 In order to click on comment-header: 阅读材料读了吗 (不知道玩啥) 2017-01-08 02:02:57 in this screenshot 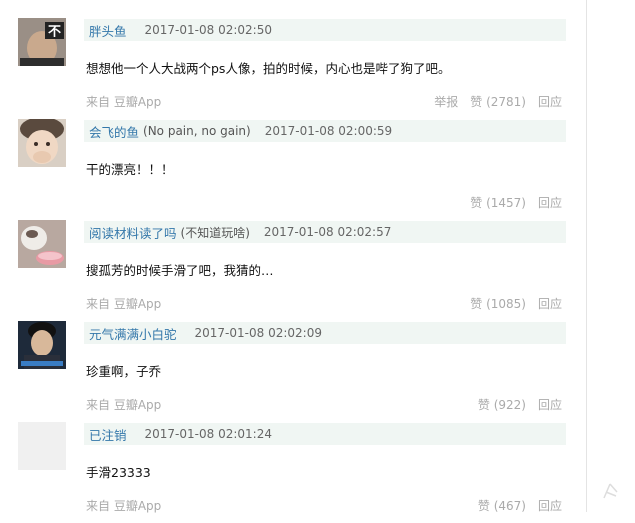, I will do `click(325, 232)`.